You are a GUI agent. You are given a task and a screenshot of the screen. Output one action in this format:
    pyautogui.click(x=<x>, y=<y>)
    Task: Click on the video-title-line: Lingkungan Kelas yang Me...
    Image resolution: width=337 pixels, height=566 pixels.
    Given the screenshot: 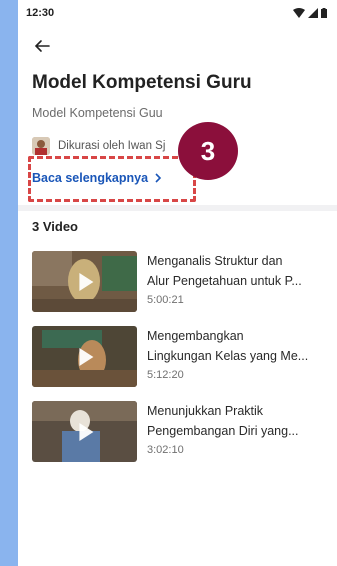 What is the action you would take?
    pyautogui.click(x=228, y=356)
    